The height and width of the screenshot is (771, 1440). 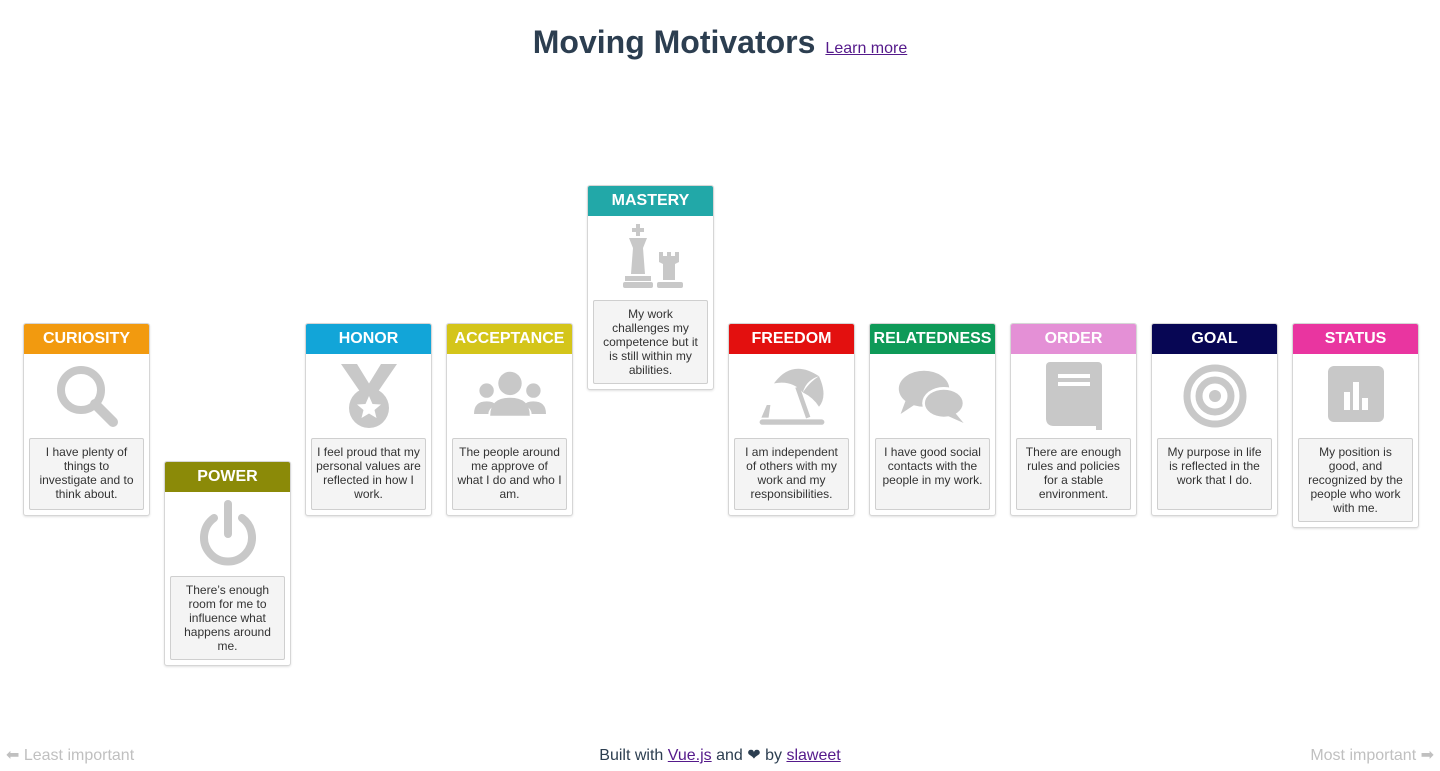 What do you see at coordinates (932, 339) in the screenshot?
I see `card-title: RELATEDNESS` at bounding box center [932, 339].